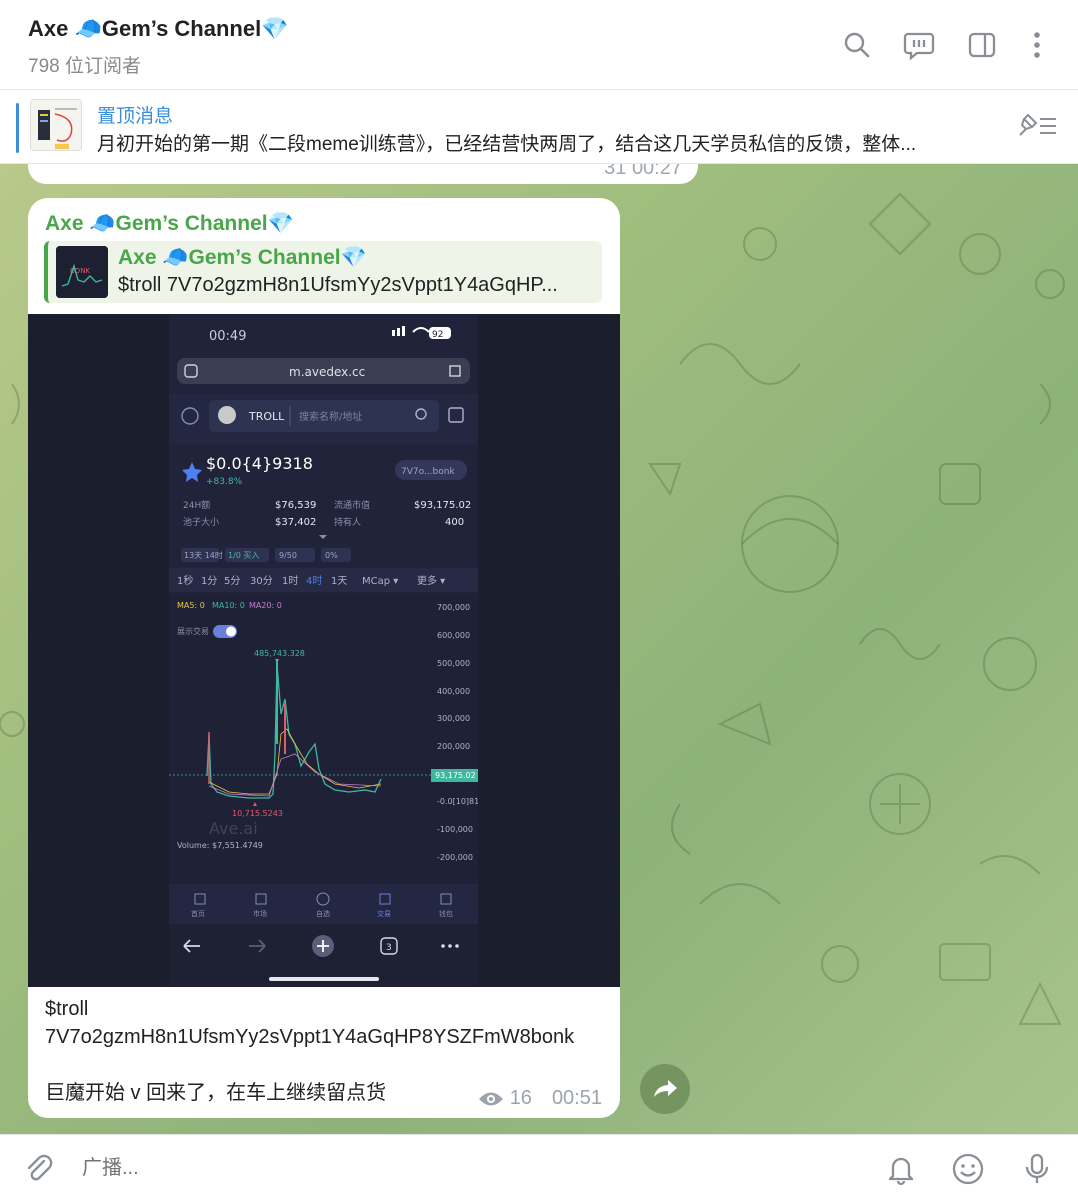 The image size is (1078, 1200). I want to click on previous-message-meta: 31 00:27, so click(643, 172).